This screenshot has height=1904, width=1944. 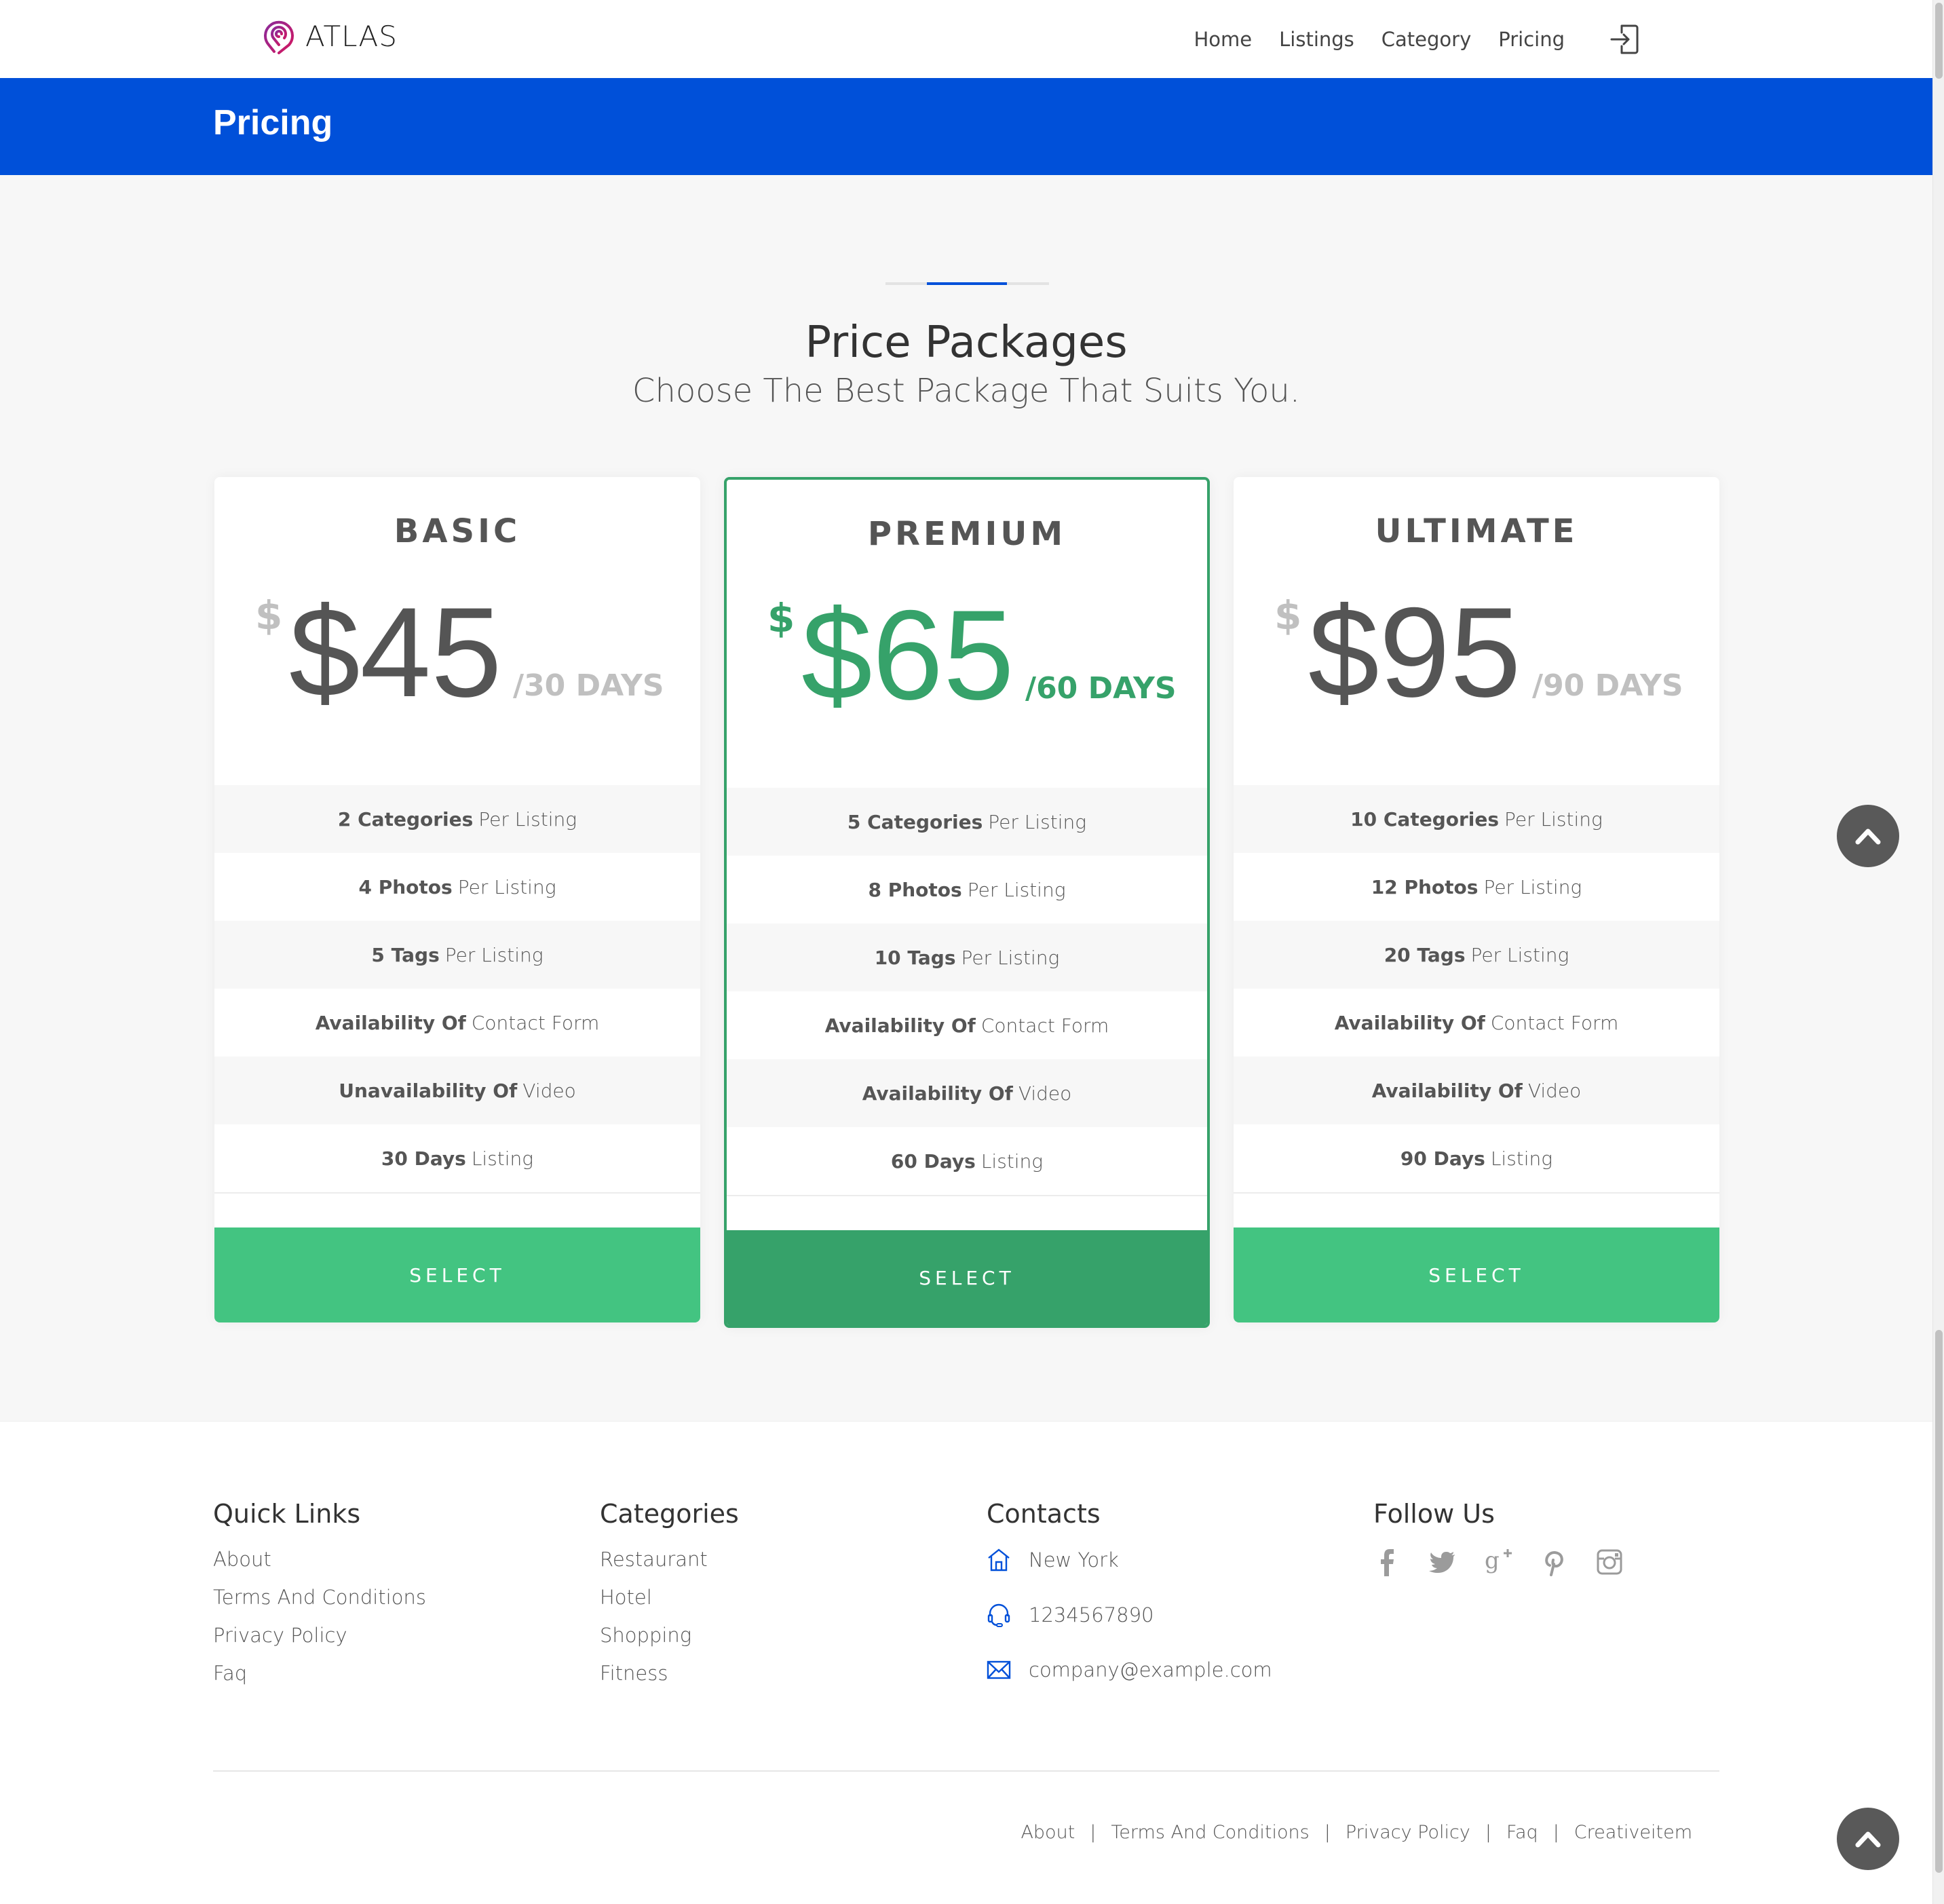 I want to click on footer-category-hotel: Hotel, so click(x=669, y=1597).